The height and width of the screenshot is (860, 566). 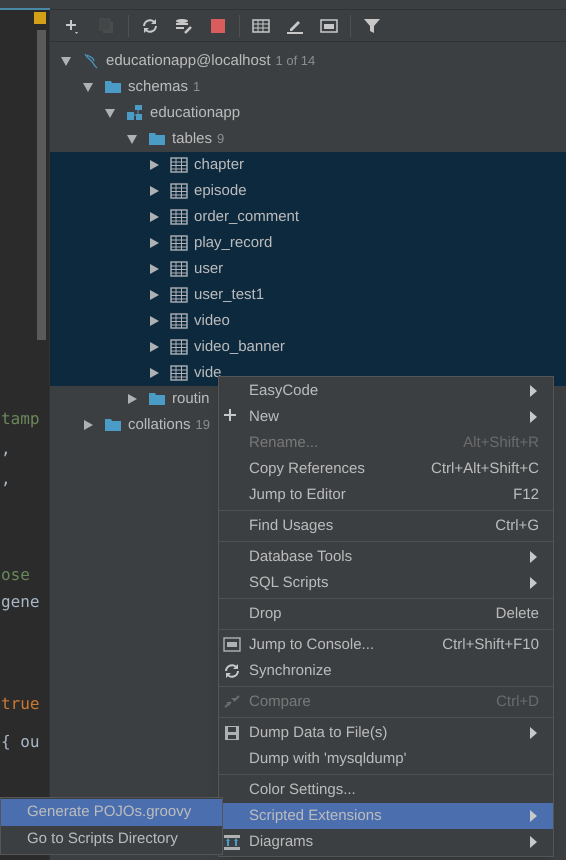 I want to click on node-label: video_banner, so click(x=239, y=346).